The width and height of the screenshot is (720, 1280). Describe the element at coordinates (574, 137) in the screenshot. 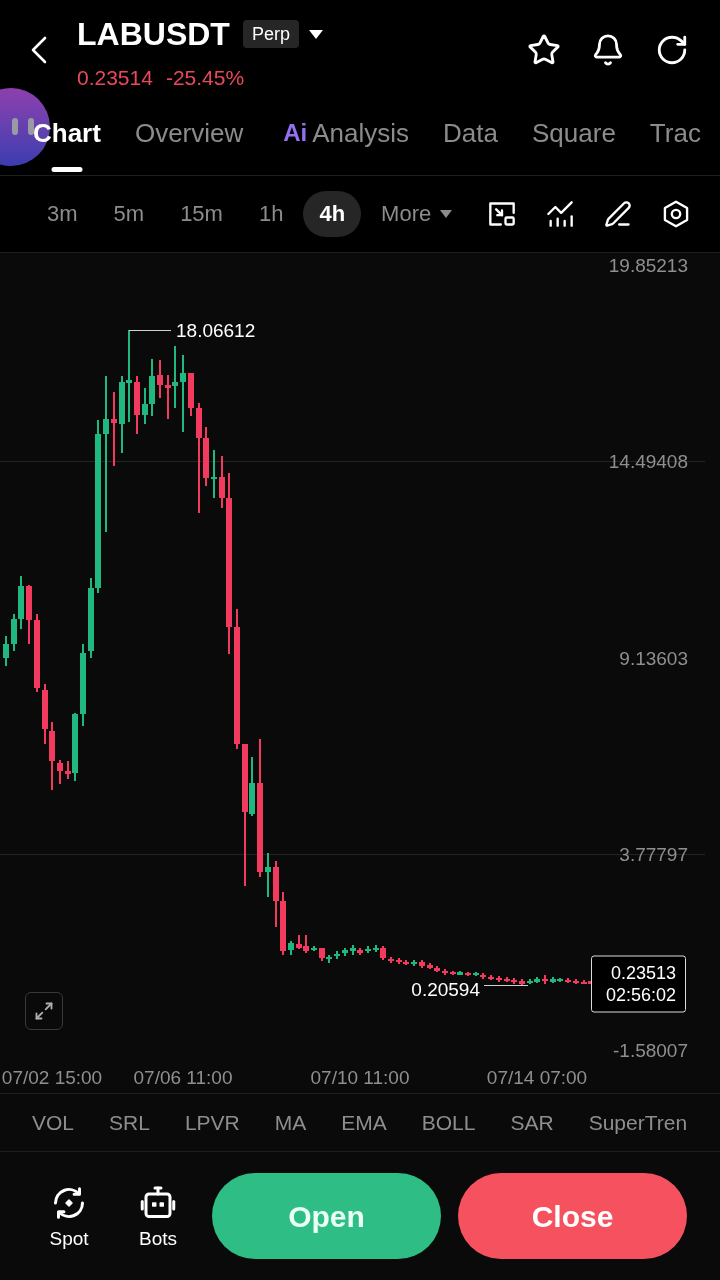

I see `tab: Square` at that location.